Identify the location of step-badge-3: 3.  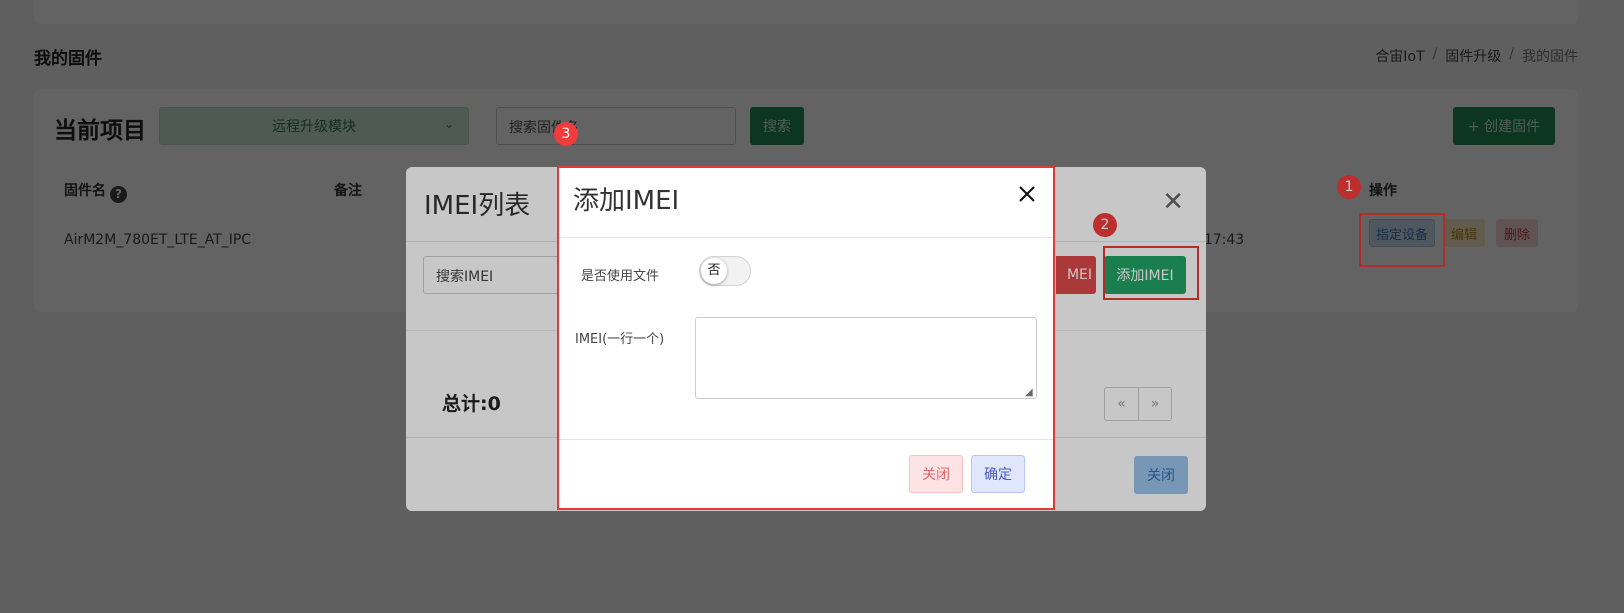
(566, 134).